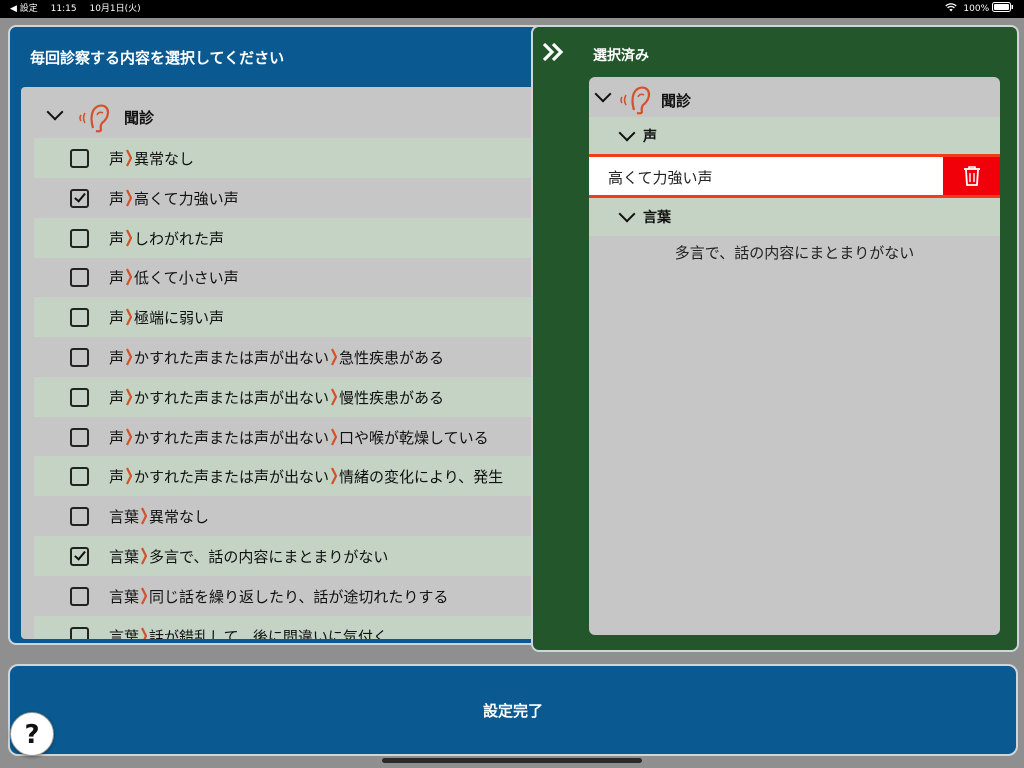  What do you see at coordinates (32, 734) in the screenshot?
I see `help-button: ?` at bounding box center [32, 734].